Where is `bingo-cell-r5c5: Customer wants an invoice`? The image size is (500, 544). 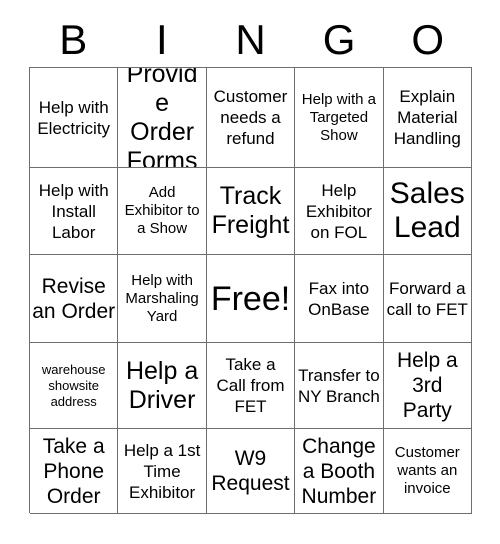 bingo-cell-r5c5: Customer wants an invoice is located at coordinates (427, 471).